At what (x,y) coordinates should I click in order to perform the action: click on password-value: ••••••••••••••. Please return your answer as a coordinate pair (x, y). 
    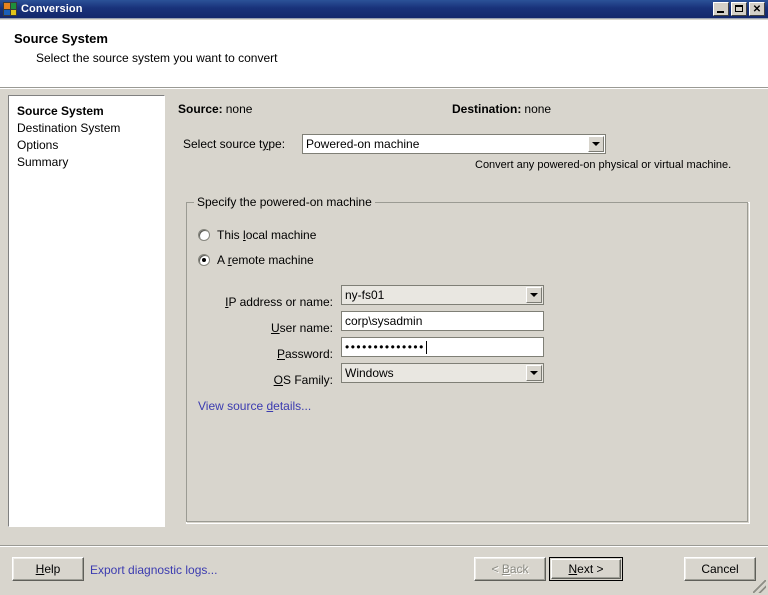
    Looking at the image, I should click on (385, 347).